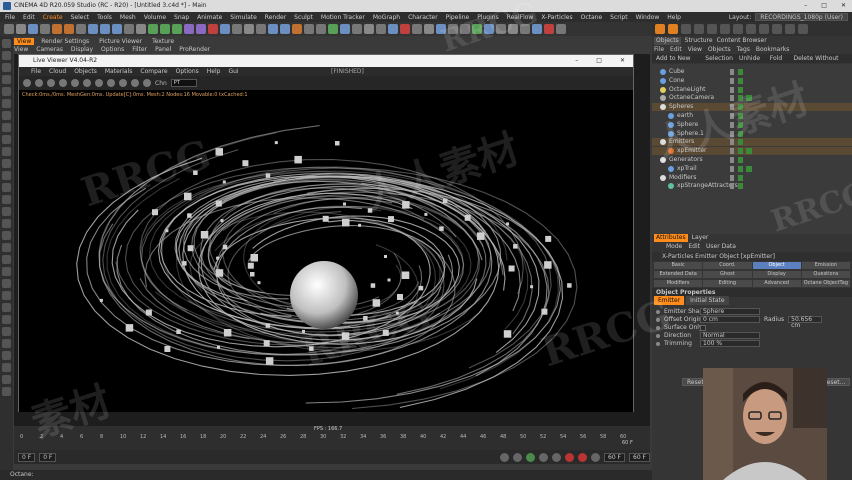  What do you see at coordinates (21, 50) in the screenshot?
I see `viewport-menu-item-view: View` at bounding box center [21, 50].